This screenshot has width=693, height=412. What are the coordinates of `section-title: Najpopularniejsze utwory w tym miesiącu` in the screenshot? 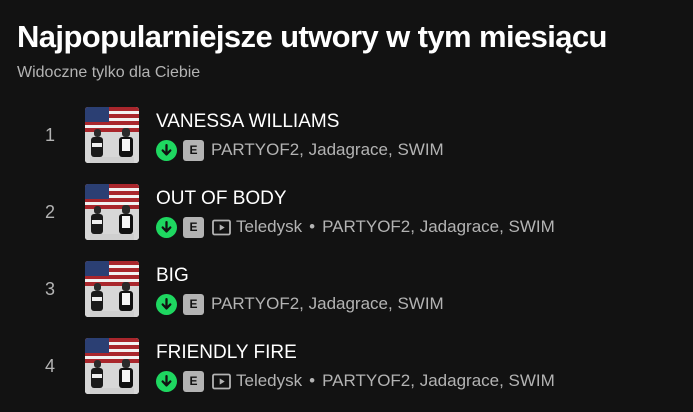 It's located at (312, 37).